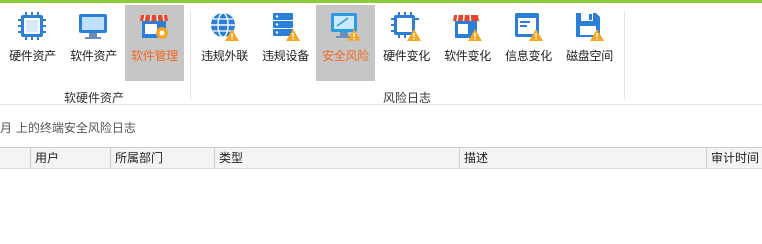 The width and height of the screenshot is (762, 244). What do you see at coordinates (406, 43) in the screenshot?
I see `tool-hardware-changes: 硬件变化` at bounding box center [406, 43].